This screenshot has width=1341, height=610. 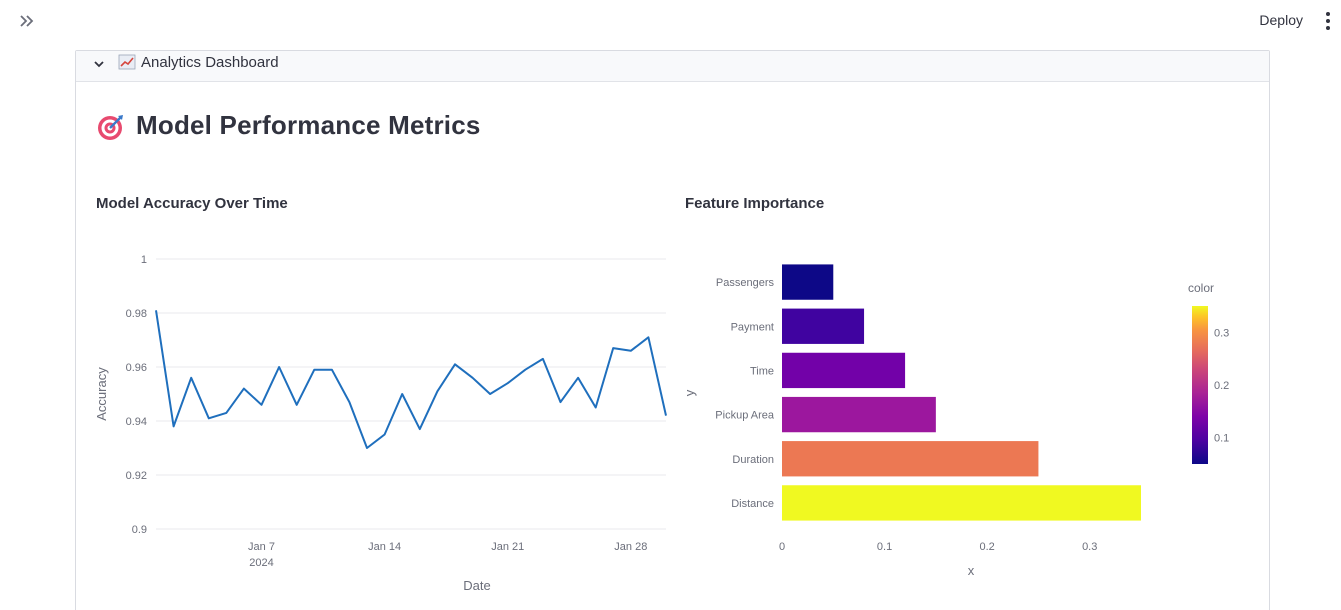 I want to click on category-label: Payment, so click(x=752, y=327).